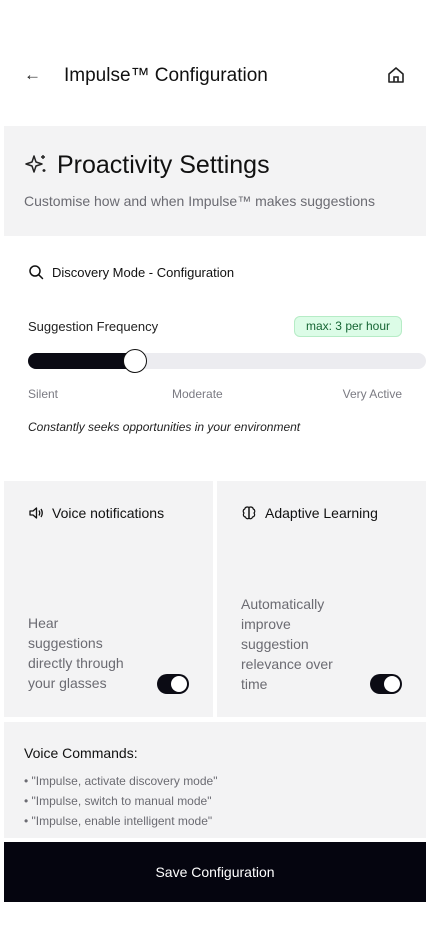 Image resolution: width=430 pixels, height=932 pixels. Describe the element at coordinates (81, 753) in the screenshot. I see `voice-commands-title: Voice Commands:` at that location.